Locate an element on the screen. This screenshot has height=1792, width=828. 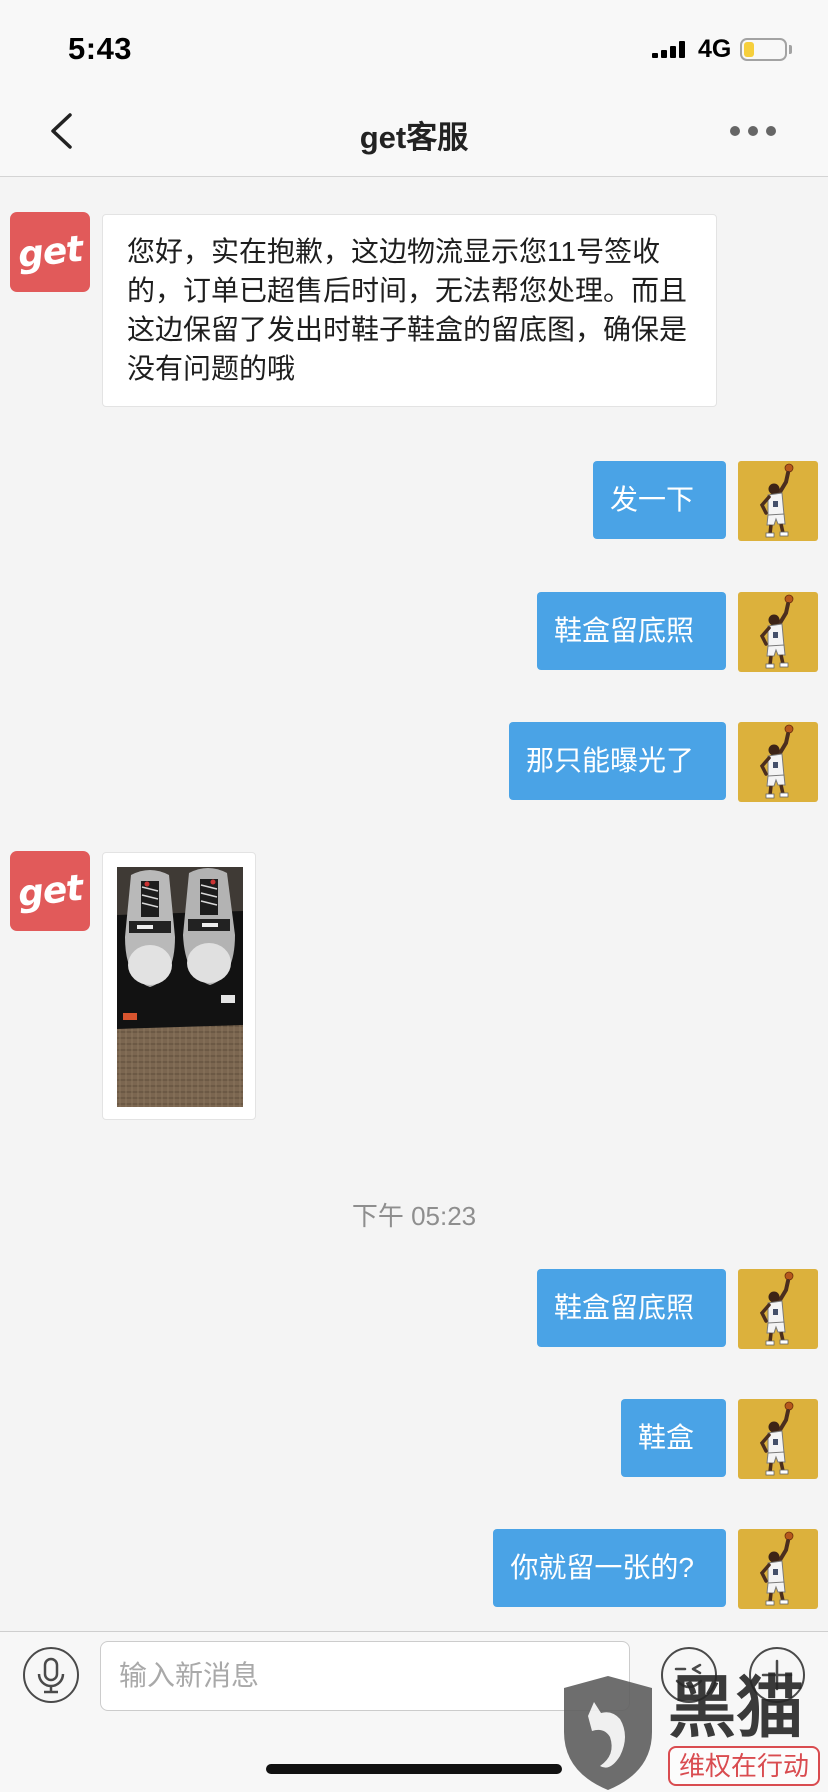
network-type: 4G is located at coordinates (715, 49).